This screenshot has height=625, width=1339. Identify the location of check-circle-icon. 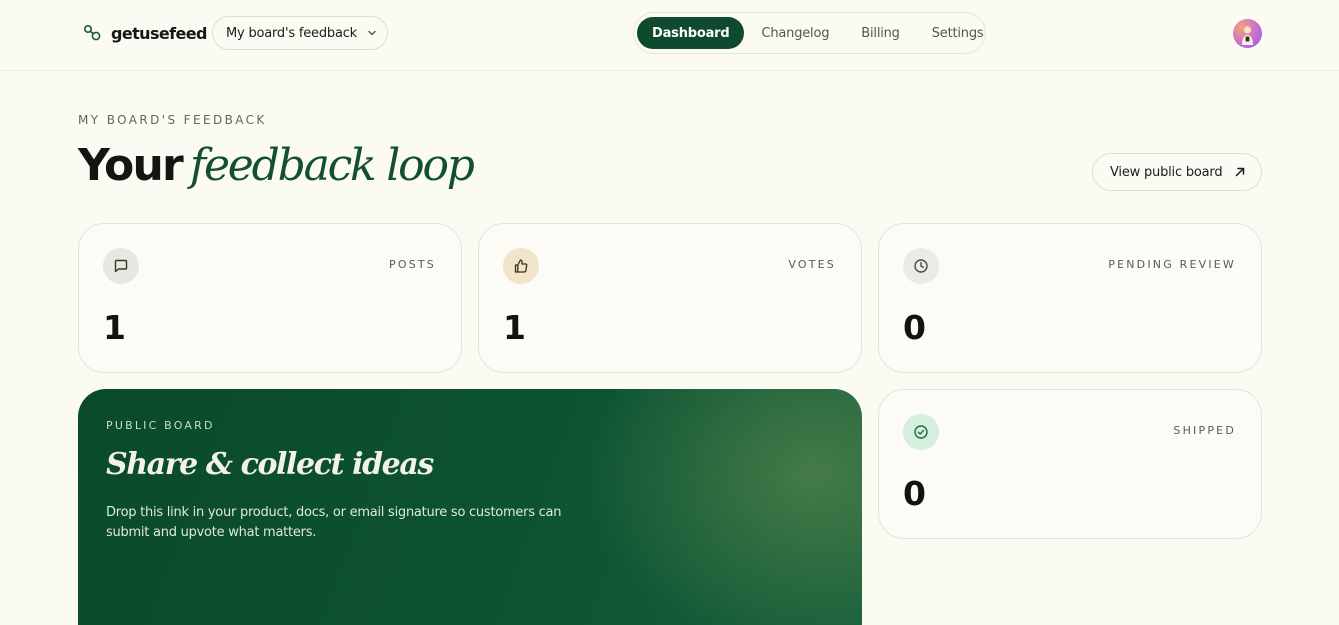
(921, 432).